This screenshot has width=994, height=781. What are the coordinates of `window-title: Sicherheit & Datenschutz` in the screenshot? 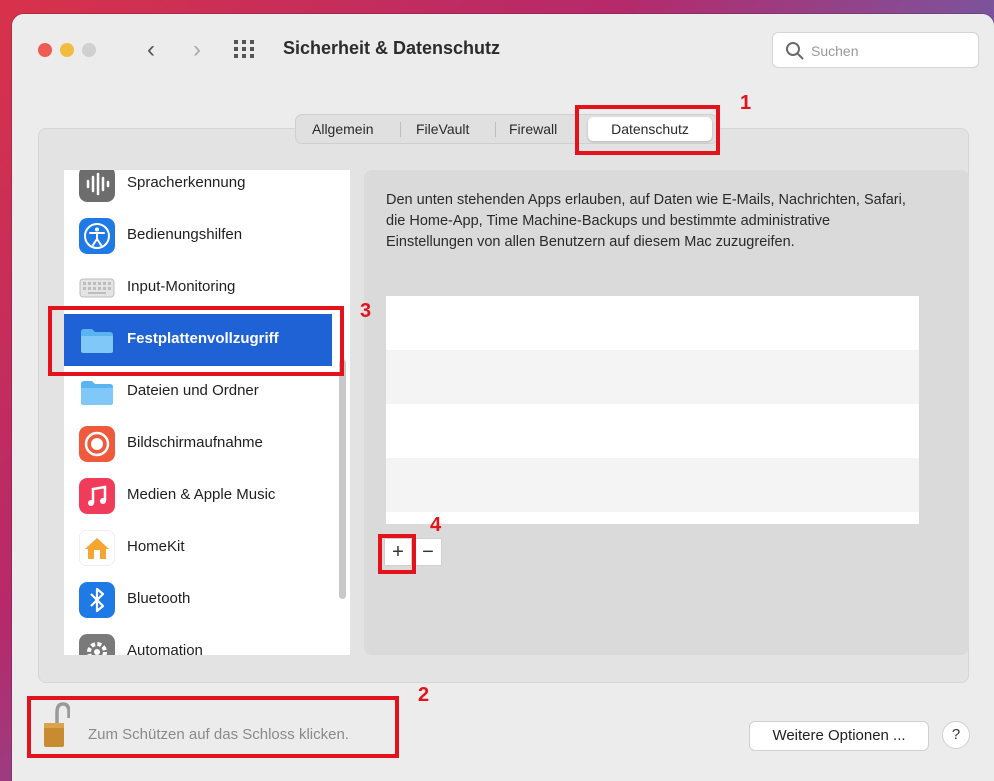 It's located at (392, 48).